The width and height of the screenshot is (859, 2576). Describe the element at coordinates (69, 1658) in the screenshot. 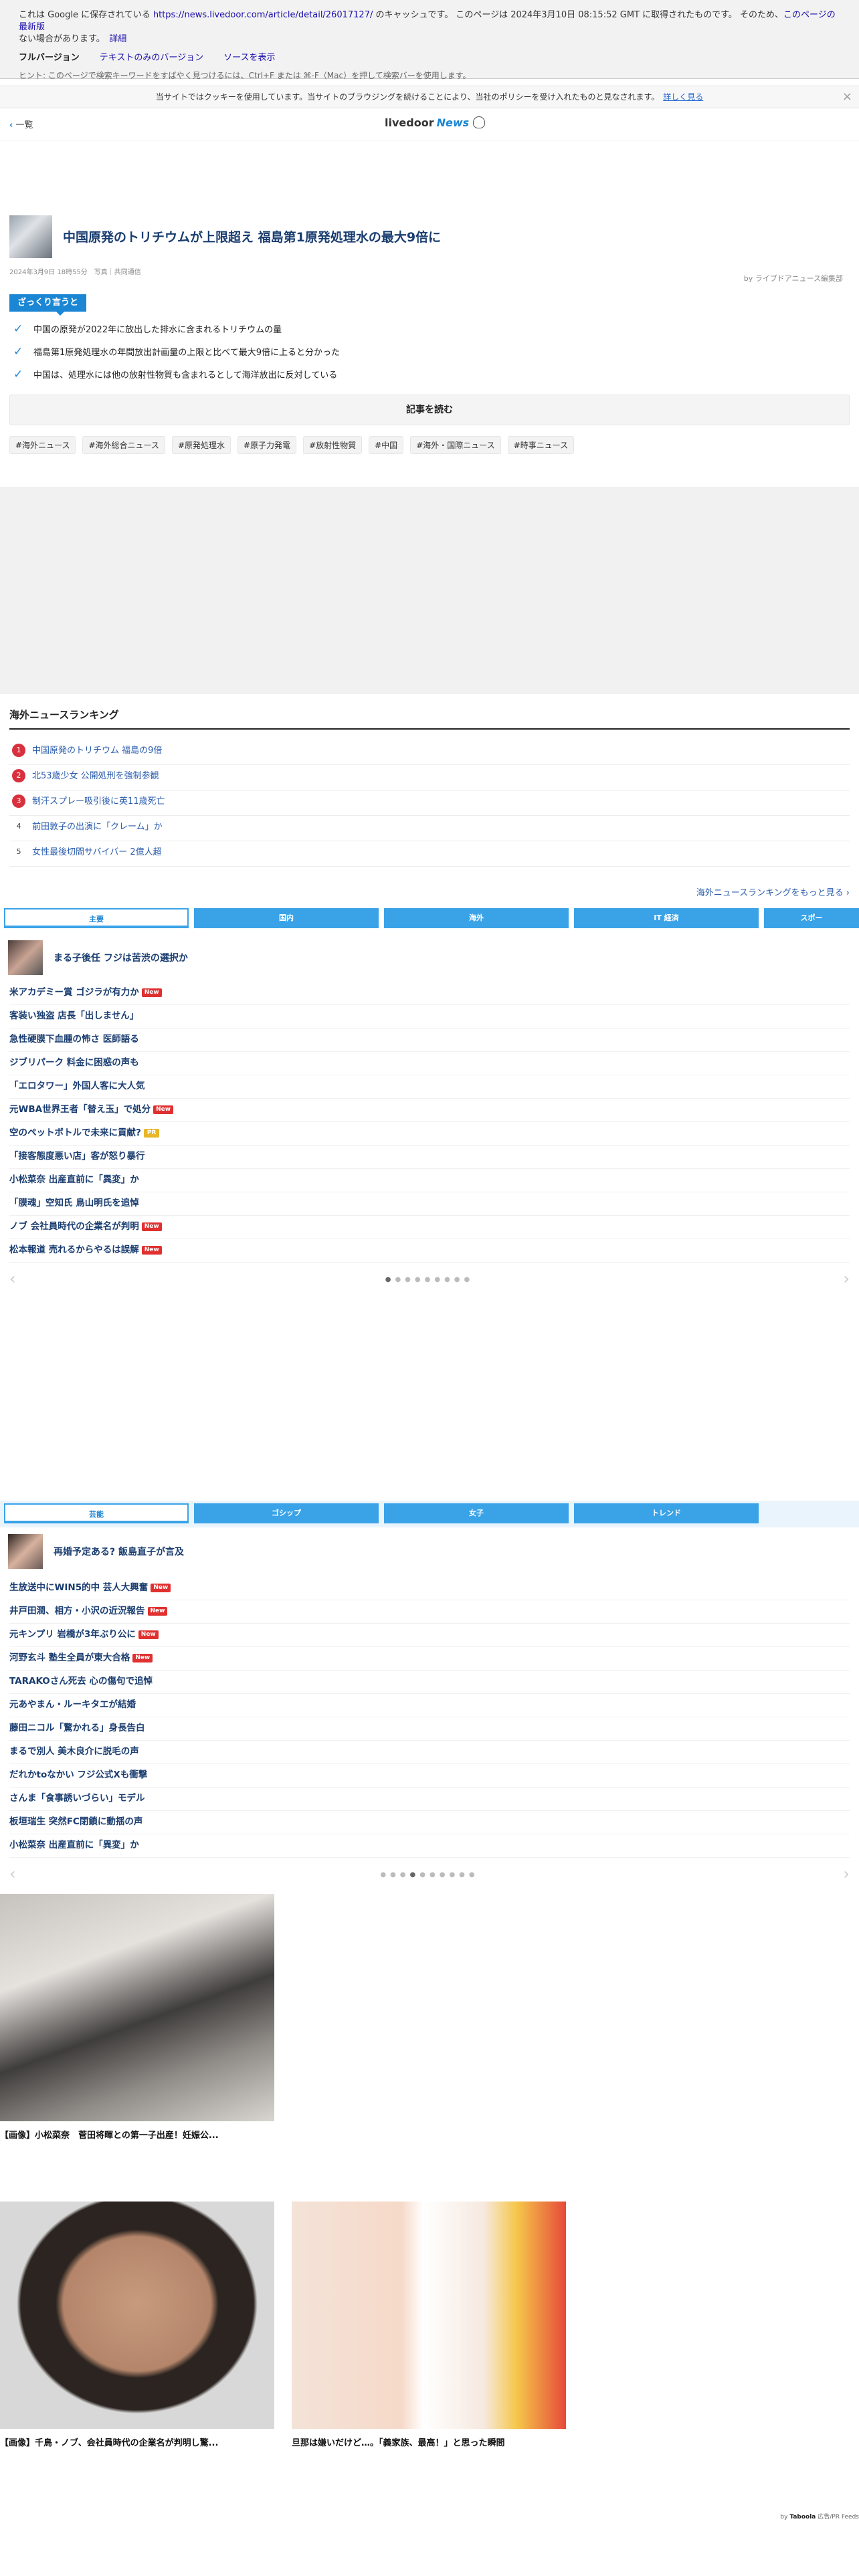

I see `headline-text: 河野玄斗 塾生全員が東大合格` at that location.